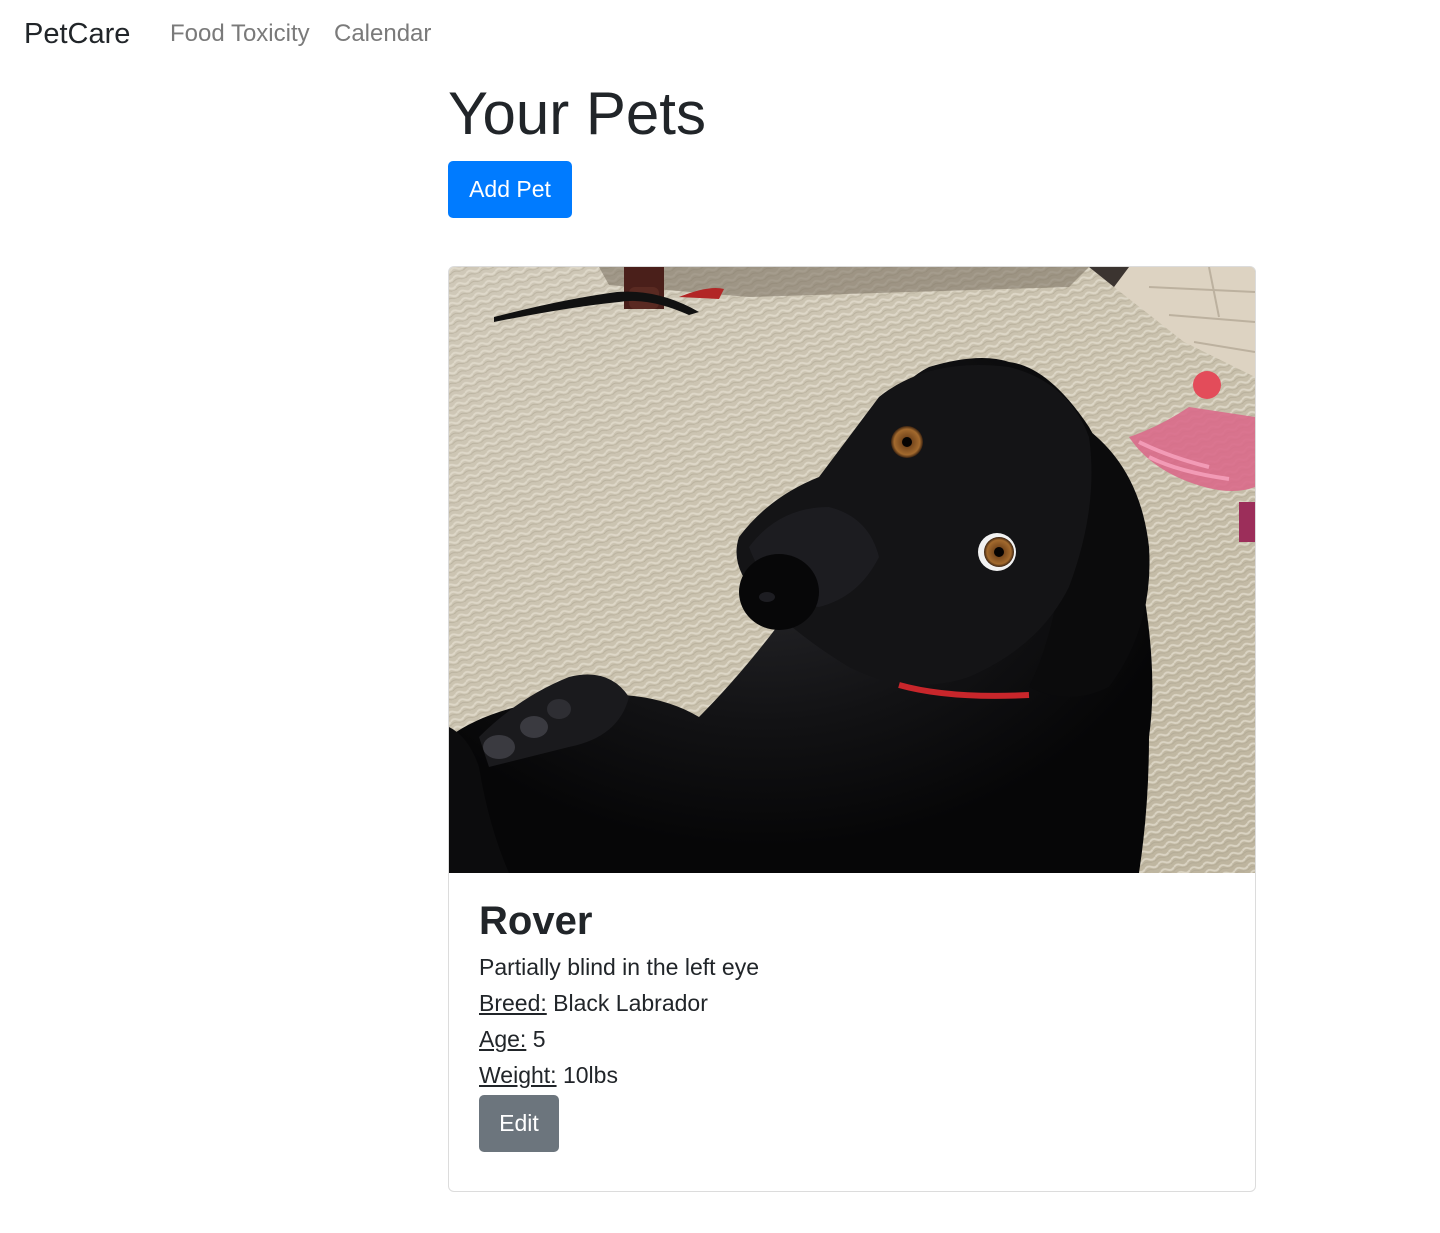  I want to click on pet-weight-row: Weight: 10lbs, so click(849, 1075).